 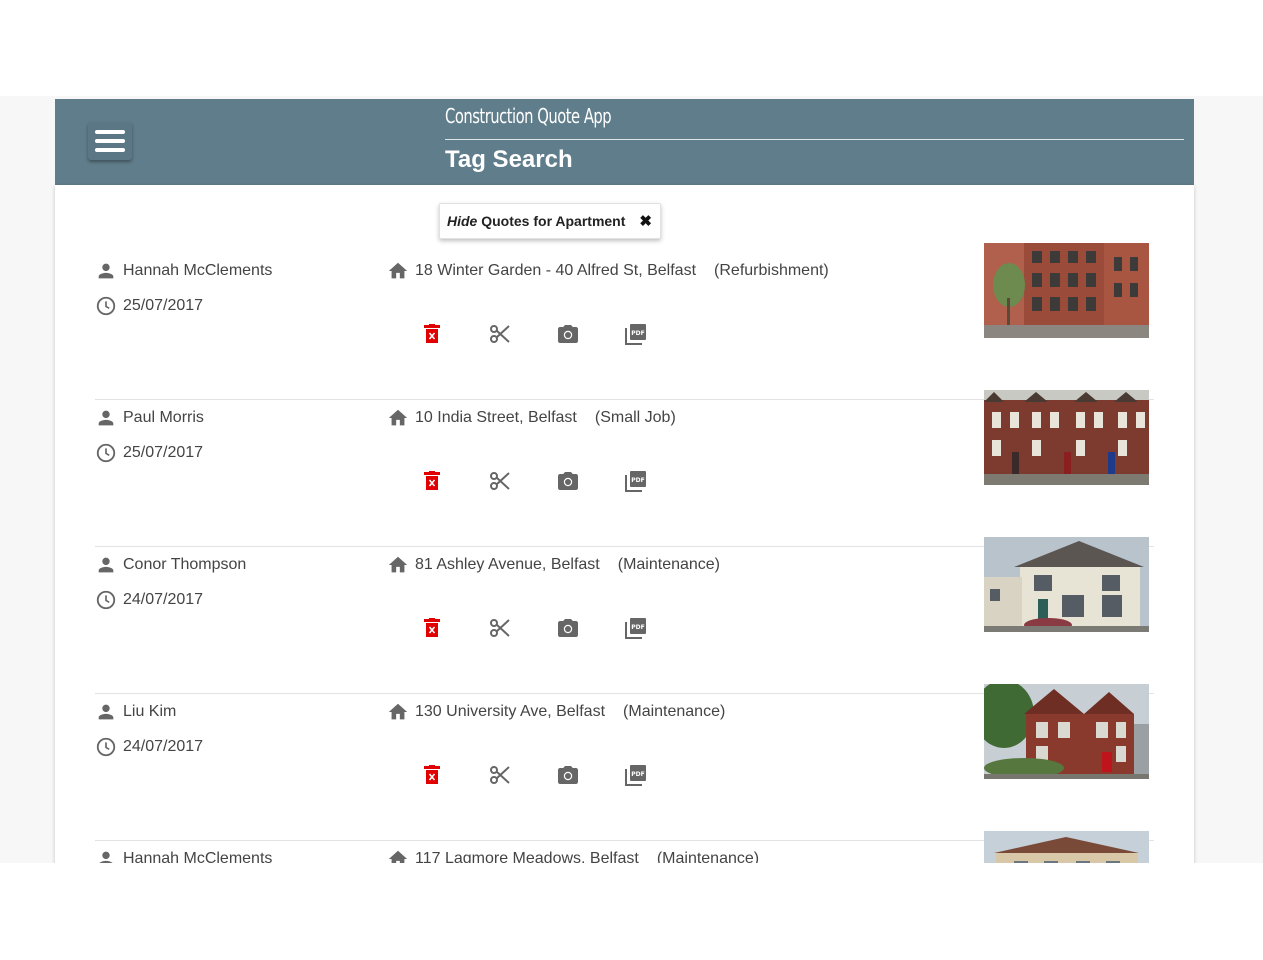 What do you see at coordinates (462, 221) in the screenshot?
I see `tag-filter-hide-word: Hide` at bounding box center [462, 221].